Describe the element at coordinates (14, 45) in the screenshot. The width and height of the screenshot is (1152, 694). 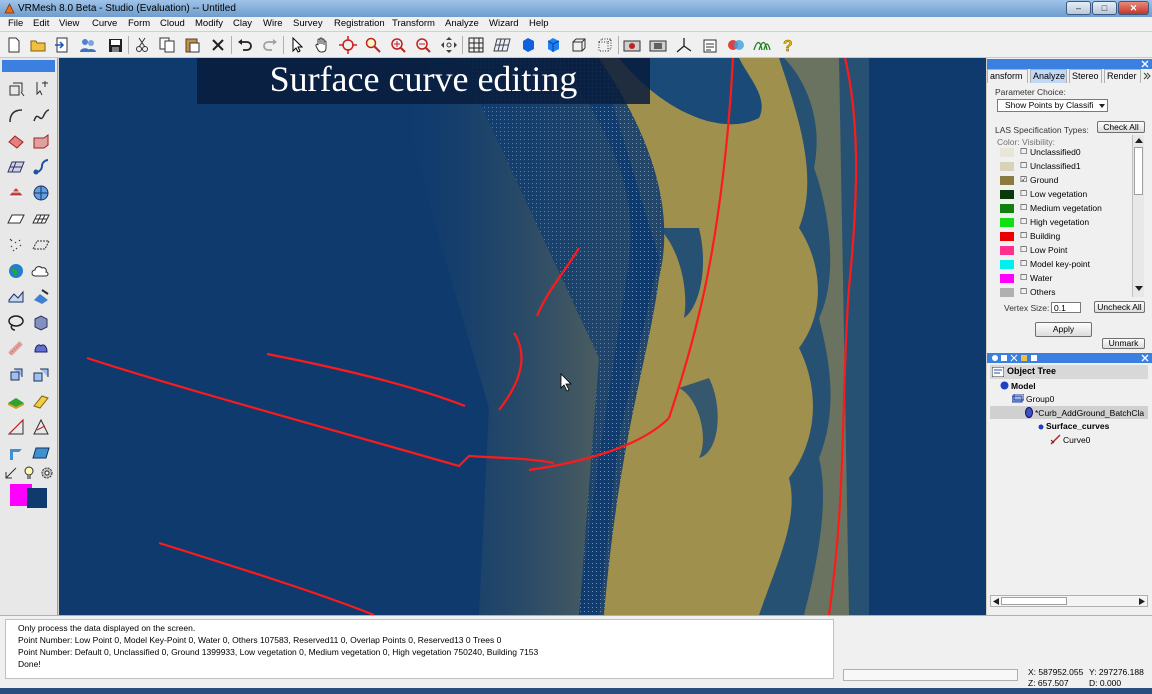
I see `new-icon` at that location.